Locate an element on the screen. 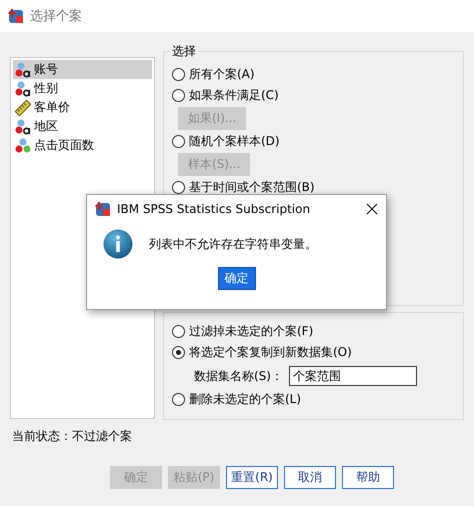 The height and width of the screenshot is (506, 474). radio-label: 过滤掉未选定的个案(F) is located at coordinates (251, 331).